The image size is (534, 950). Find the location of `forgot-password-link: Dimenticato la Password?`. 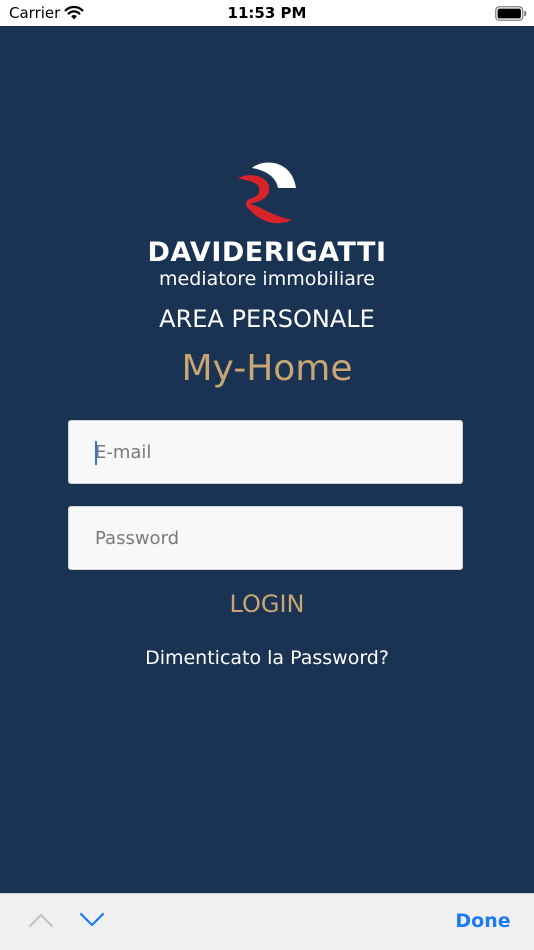

forgot-password-link: Dimenticato la Password? is located at coordinates (267, 658).